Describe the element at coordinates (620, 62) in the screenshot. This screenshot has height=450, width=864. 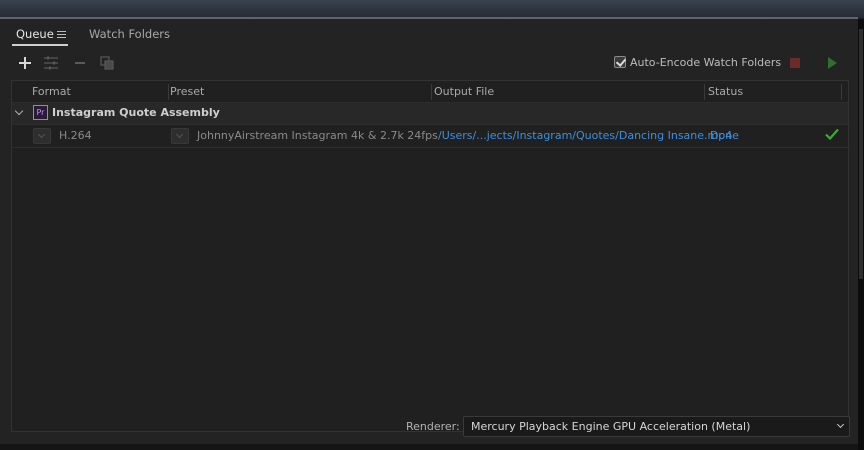
I see `auto-encode-checkbox` at that location.